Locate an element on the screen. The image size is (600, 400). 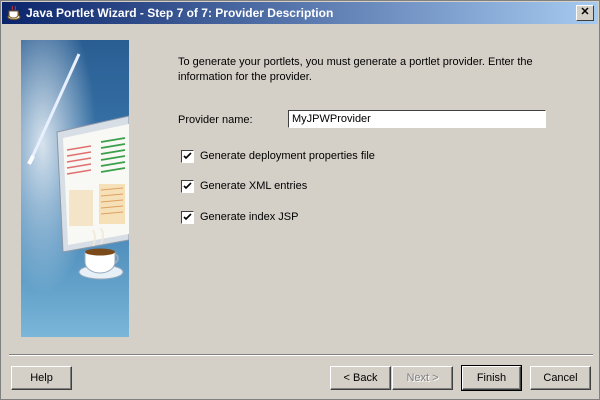
generate-index-jsp-checkbox is located at coordinates (187, 217).